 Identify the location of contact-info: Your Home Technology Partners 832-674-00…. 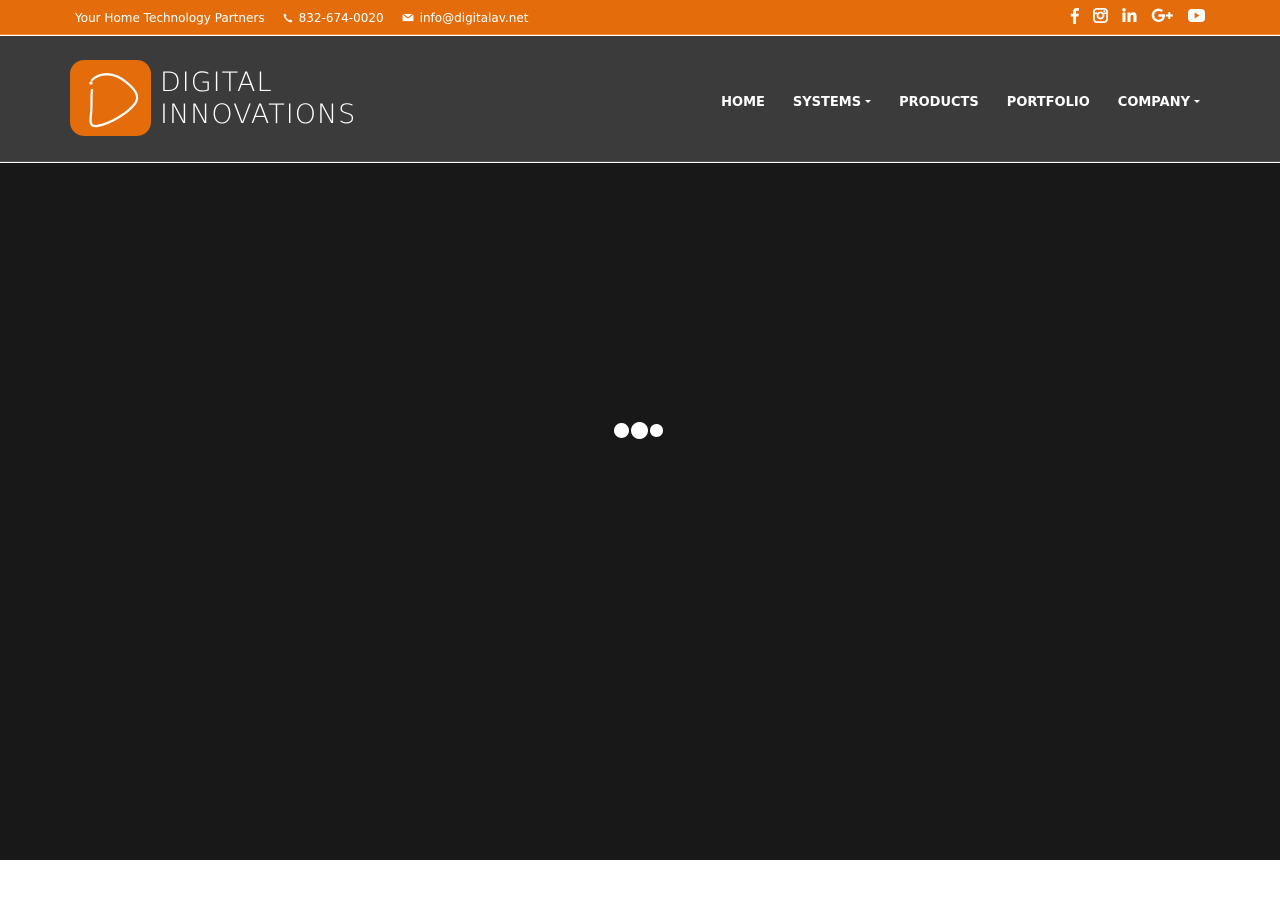
(301, 17).